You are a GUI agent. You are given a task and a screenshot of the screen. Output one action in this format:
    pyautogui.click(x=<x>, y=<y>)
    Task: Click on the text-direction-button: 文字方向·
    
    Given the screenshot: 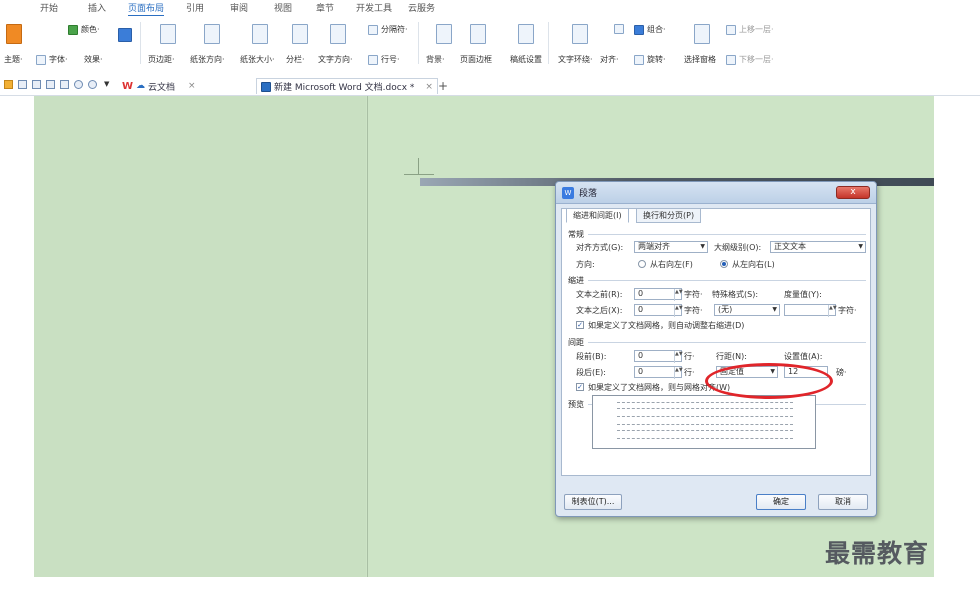 What is the action you would take?
    pyautogui.click(x=335, y=59)
    